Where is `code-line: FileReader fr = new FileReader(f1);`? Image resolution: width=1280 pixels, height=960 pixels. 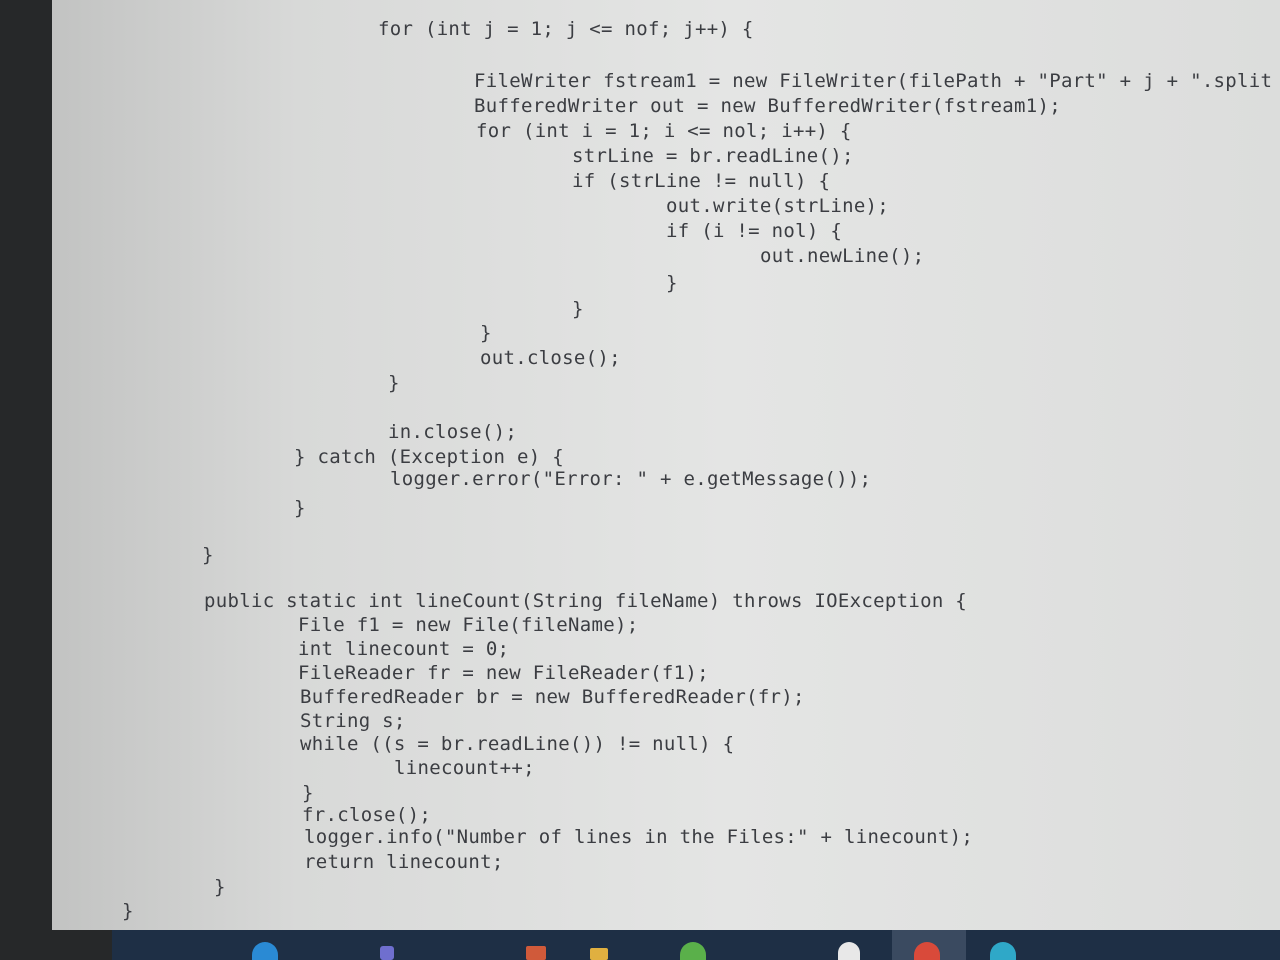 code-line: FileReader fr = new FileReader(f1); is located at coordinates (503, 673).